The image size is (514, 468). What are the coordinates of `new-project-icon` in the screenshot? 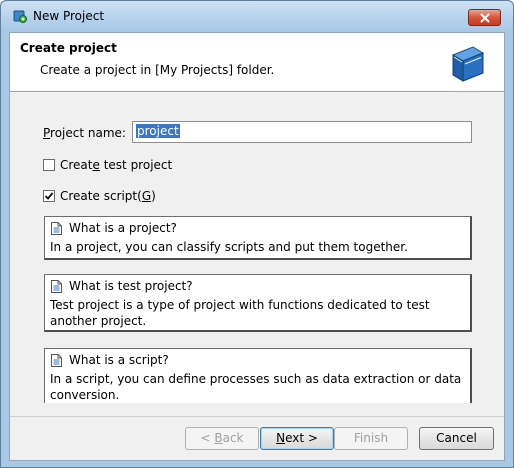 It's located at (20, 16).